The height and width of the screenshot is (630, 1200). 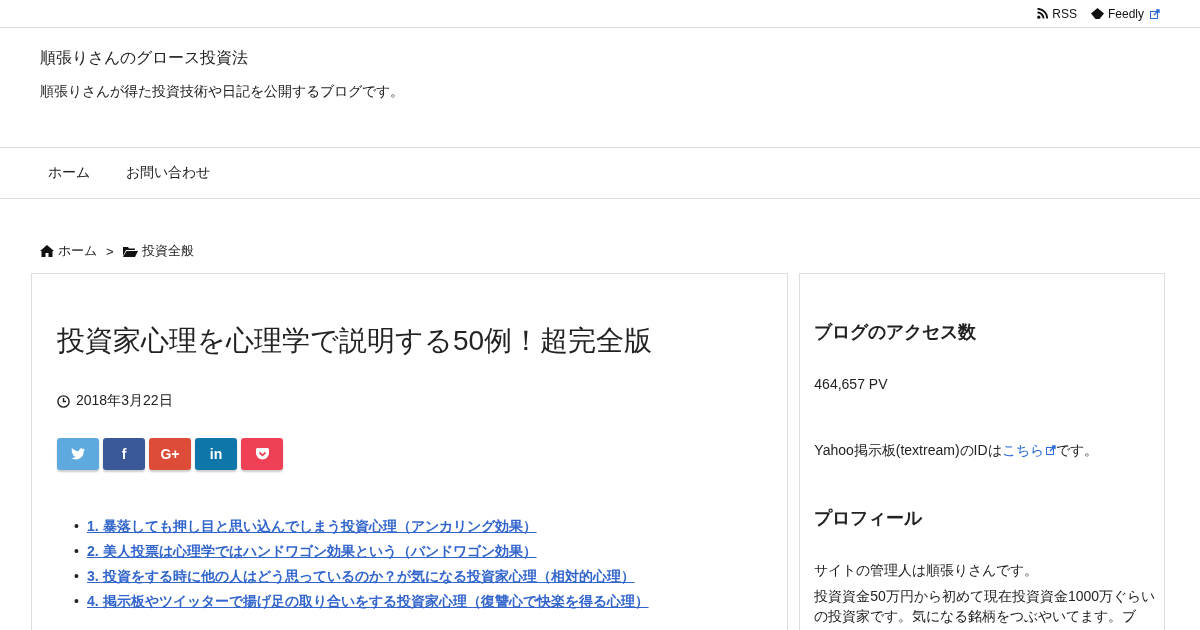 What do you see at coordinates (868, 518) in the screenshot?
I see `widget-heading: プロフィール` at bounding box center [868, 518].